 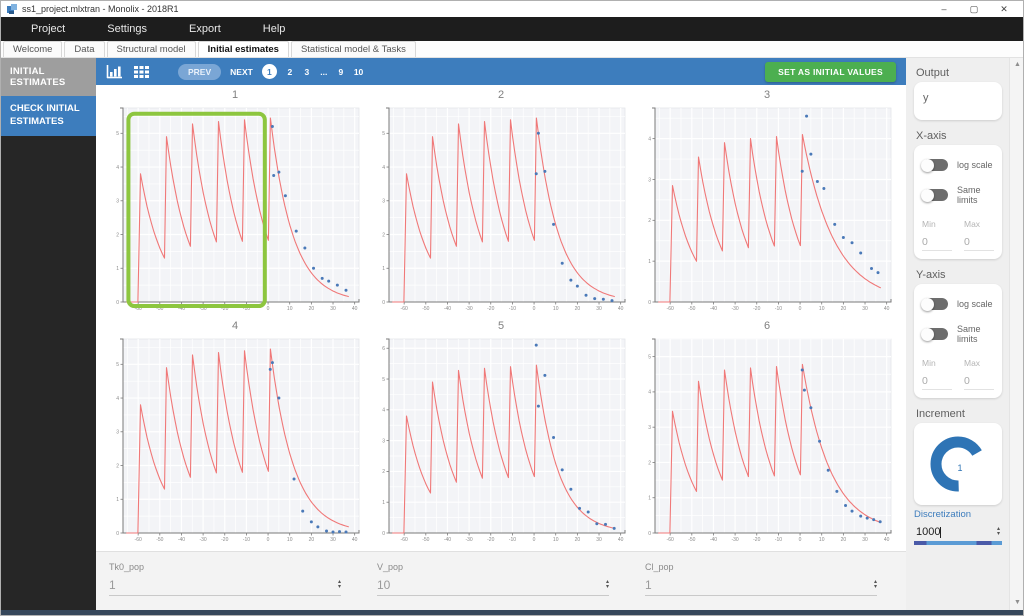 What do you see at coordinates (958, 543) in the screenshot?
I see `discretization-focus-underline` at bounding box center [958, 543].